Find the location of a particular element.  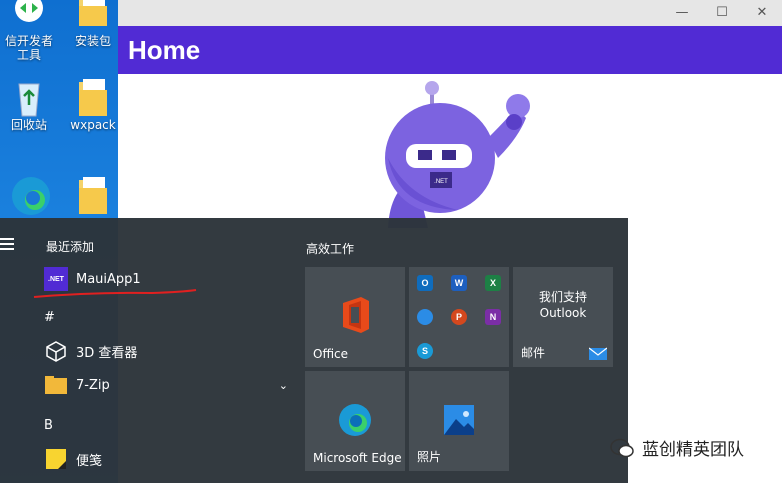

onedrive-icon is located at coordinates (425, 317).